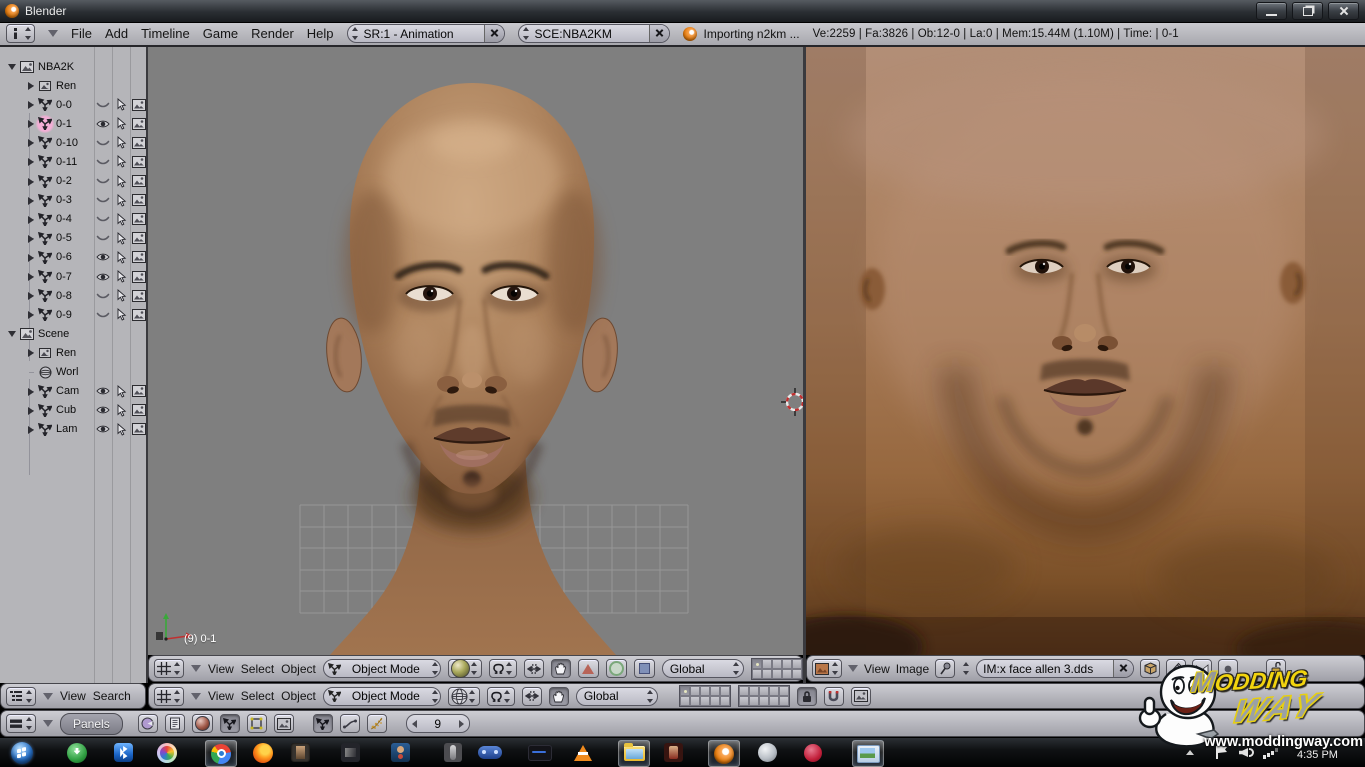 Image resolution: width=1365 pixels, height=767 pixels. What do you see at coordinates (123, 752) in the screenshot?
I see `taskbar-icon-bluetooth` at bounding box center [123, 752].